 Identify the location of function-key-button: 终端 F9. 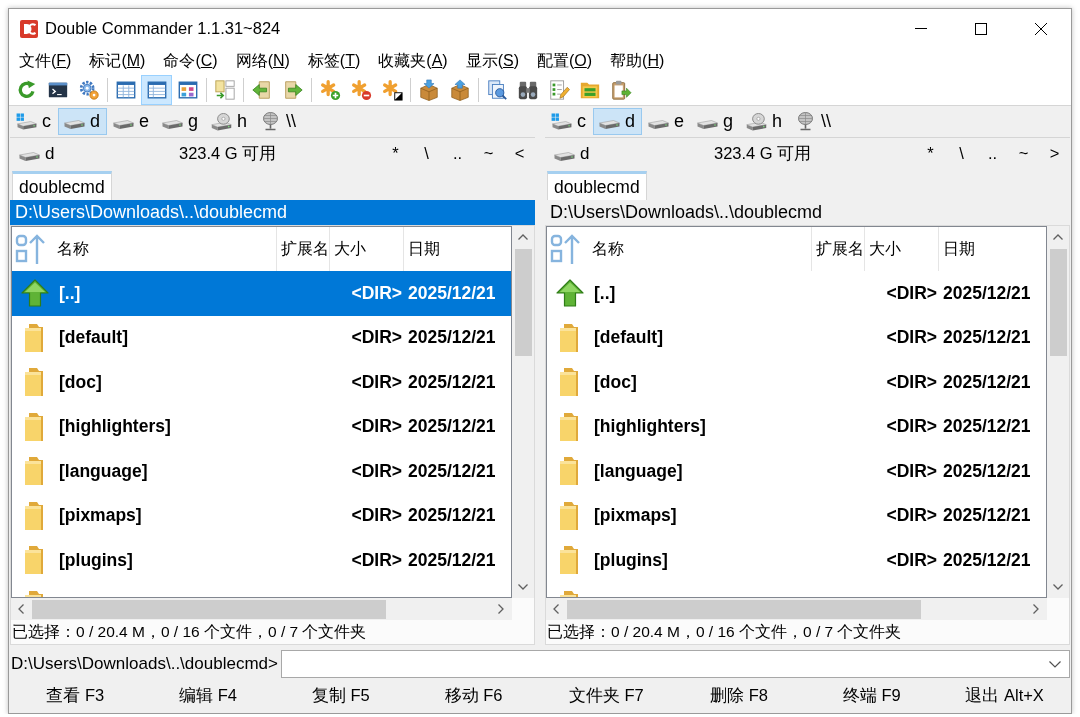
(872, 696).